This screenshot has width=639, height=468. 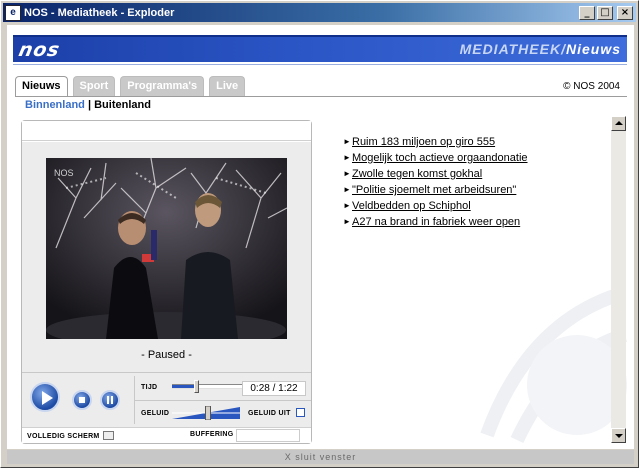 I want to click on volume-slider, so click(x=206, y=413).